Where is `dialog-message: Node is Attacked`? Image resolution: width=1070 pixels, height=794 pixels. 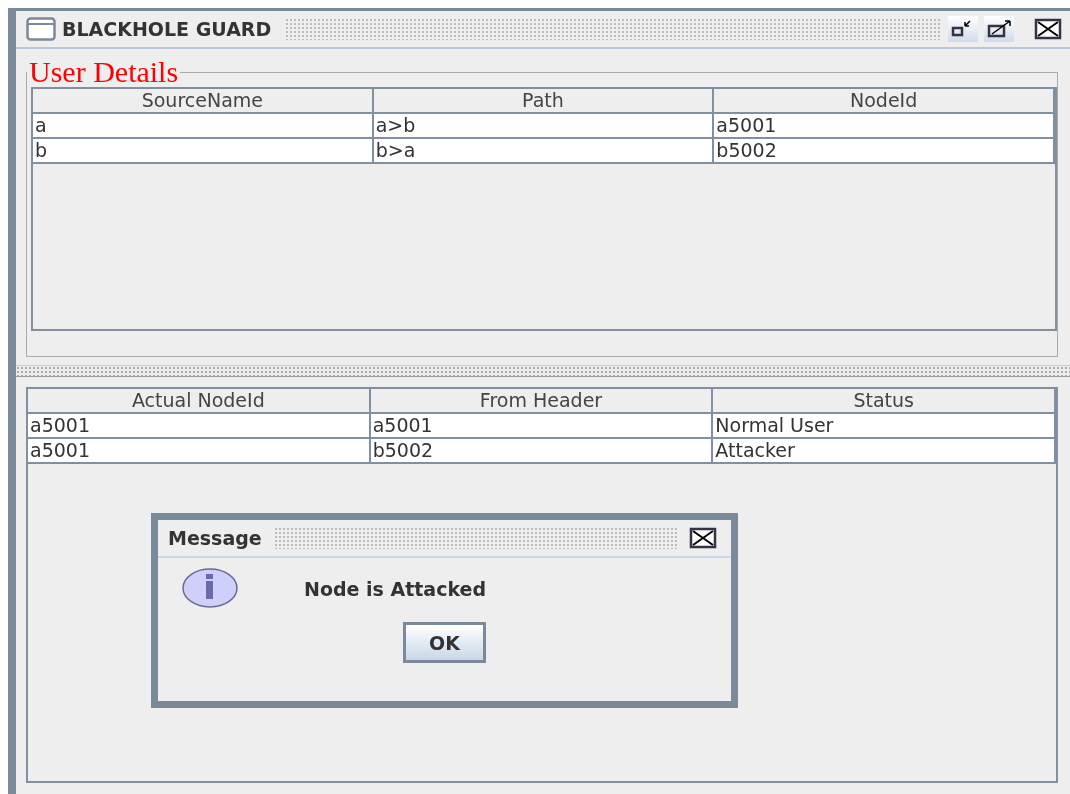
dialog-message: Node is Attacked is located at coordinates (395, 589).